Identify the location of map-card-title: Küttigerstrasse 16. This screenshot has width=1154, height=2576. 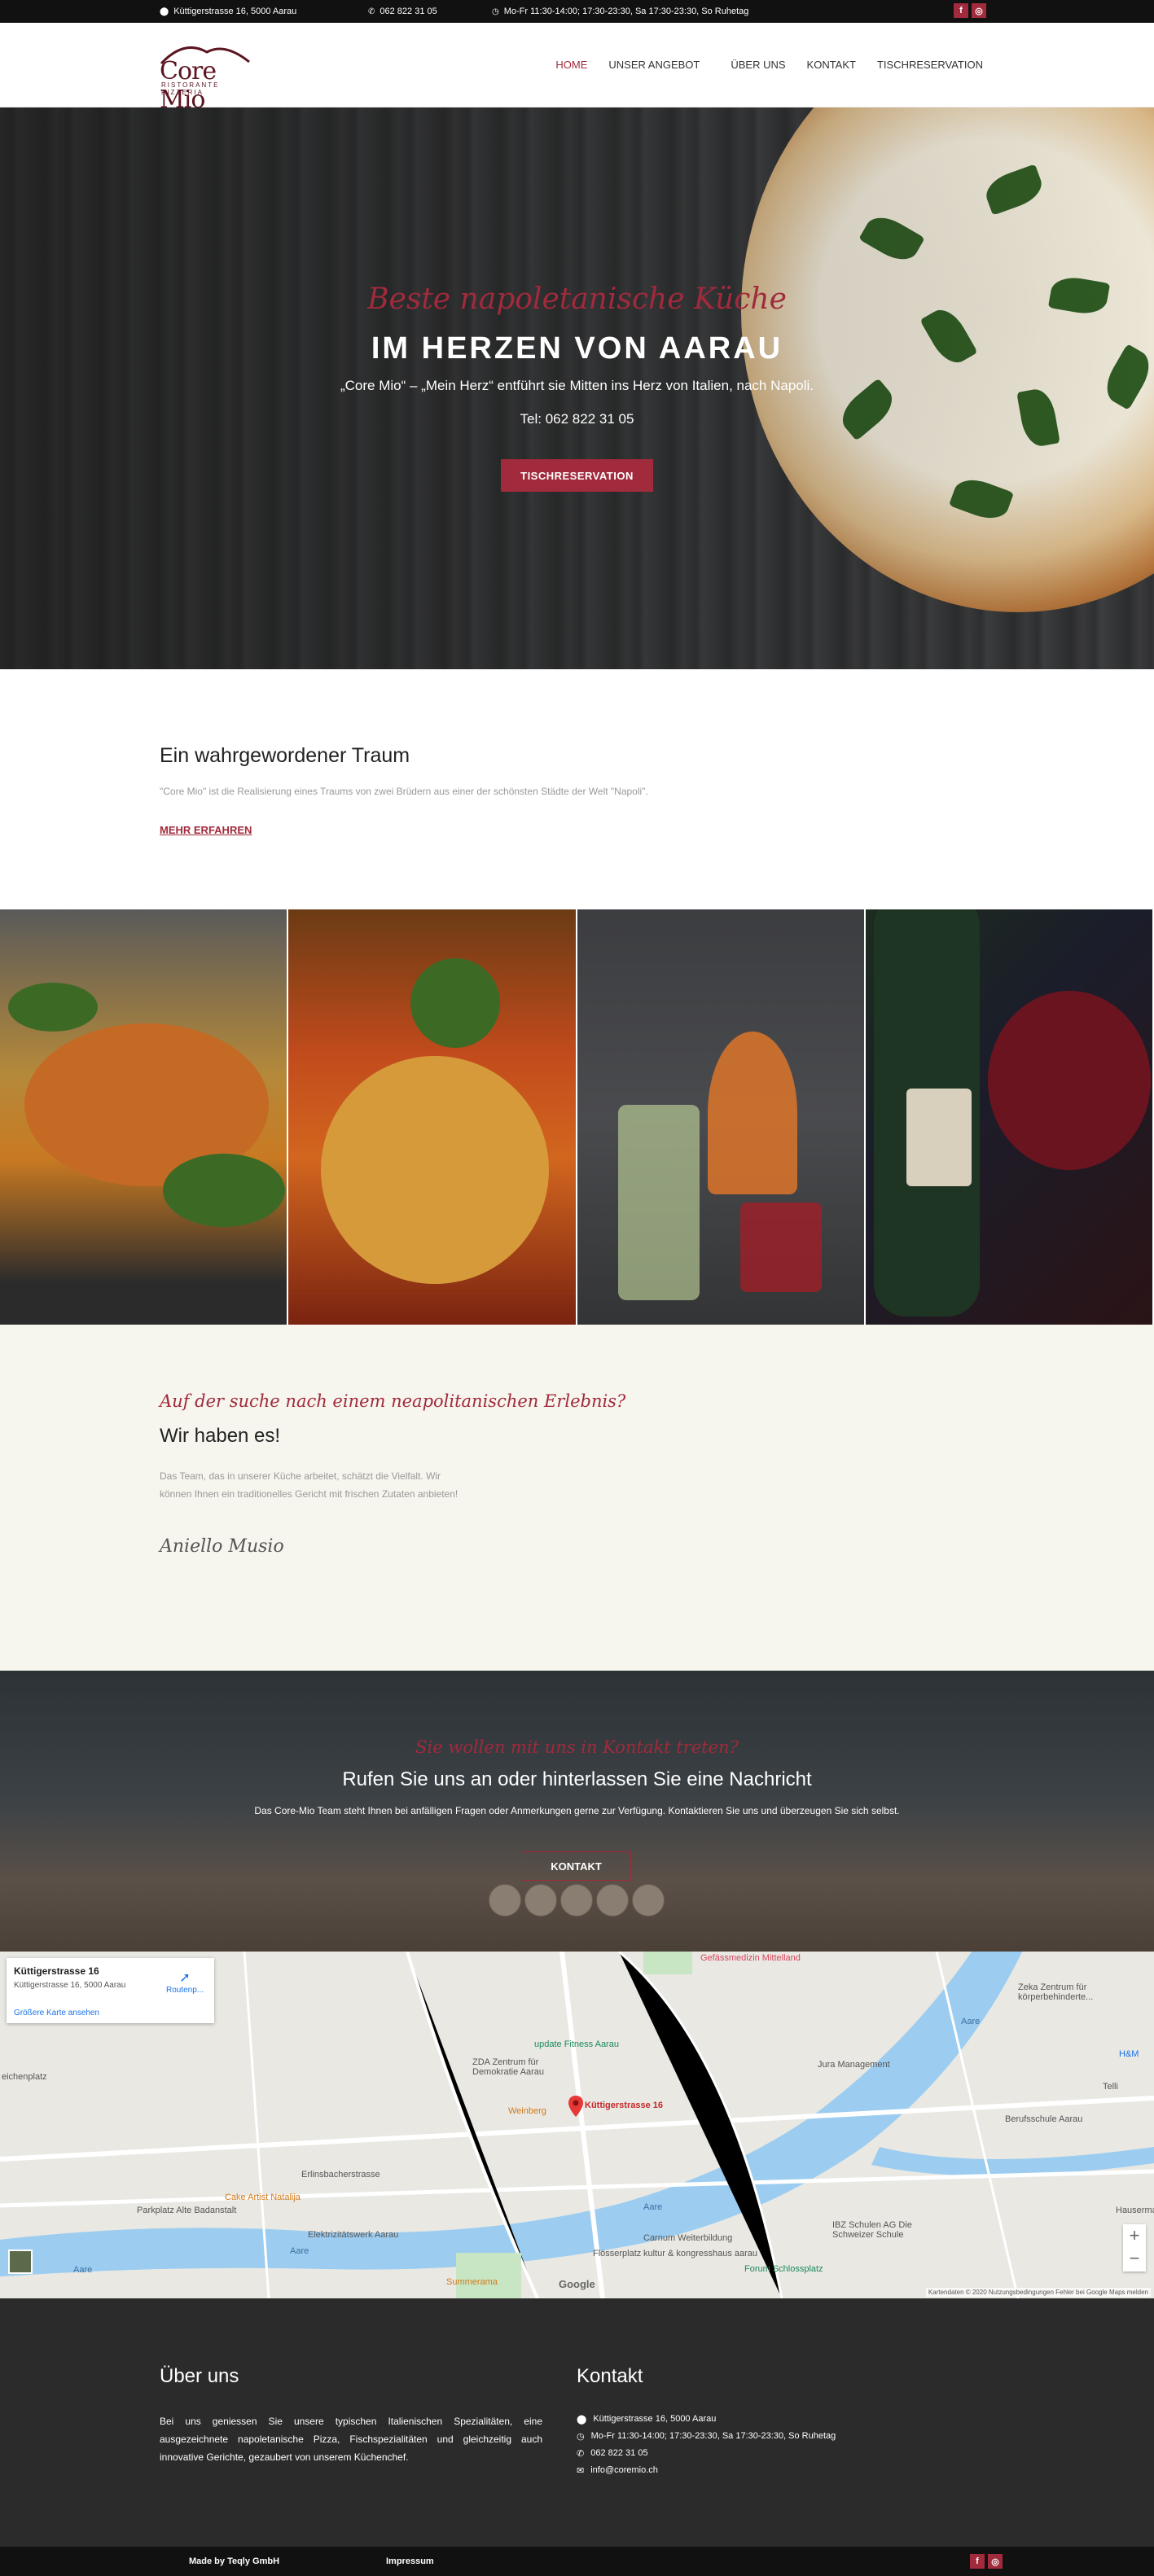
(57, 1971).